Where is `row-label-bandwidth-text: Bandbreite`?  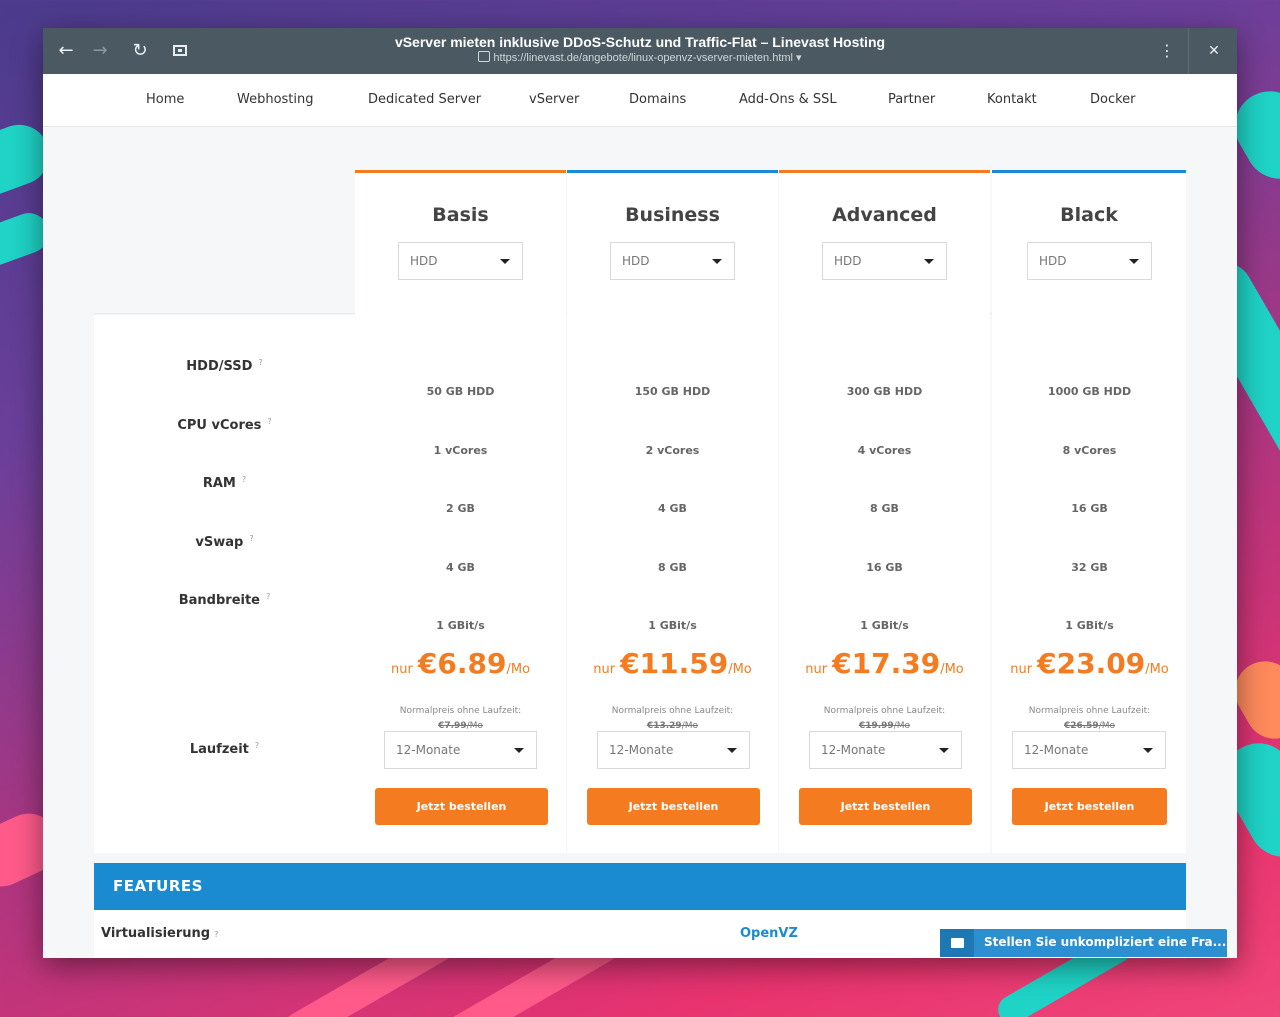
row-label-bandwidth-text: Bandbreite is located at coordinates (219, 600).